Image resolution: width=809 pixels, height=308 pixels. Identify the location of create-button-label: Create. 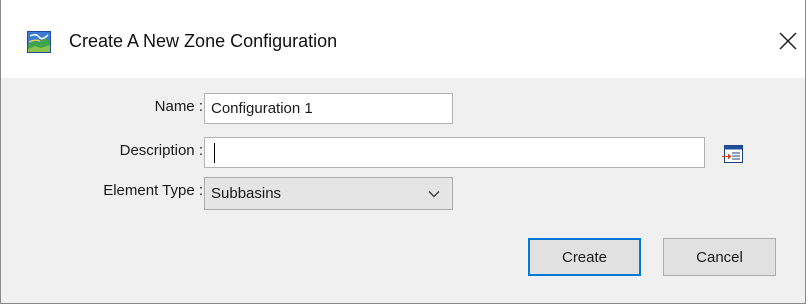
(584, 257).